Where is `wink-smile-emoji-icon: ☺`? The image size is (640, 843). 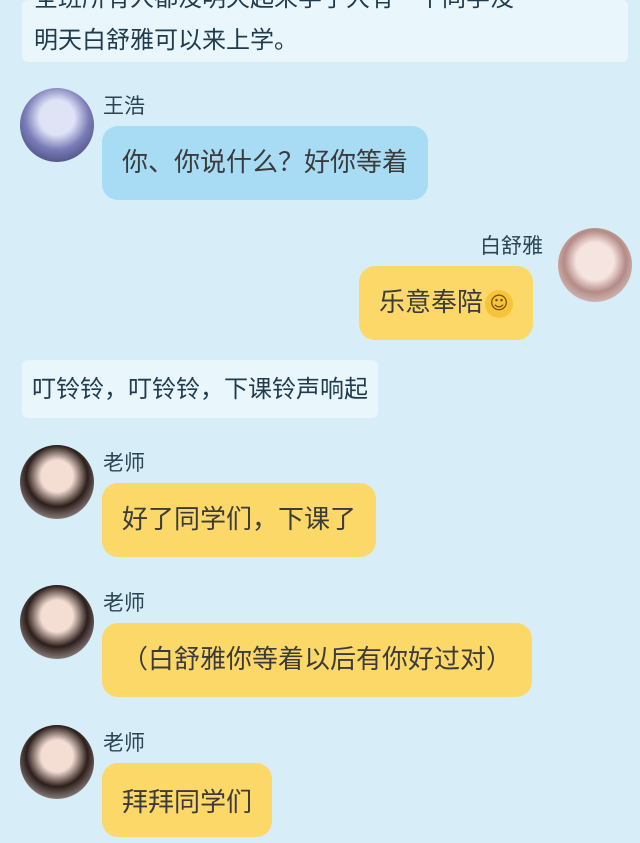
wink-smile-emoji-icon: ☺ is located at coordinates (499, 303).